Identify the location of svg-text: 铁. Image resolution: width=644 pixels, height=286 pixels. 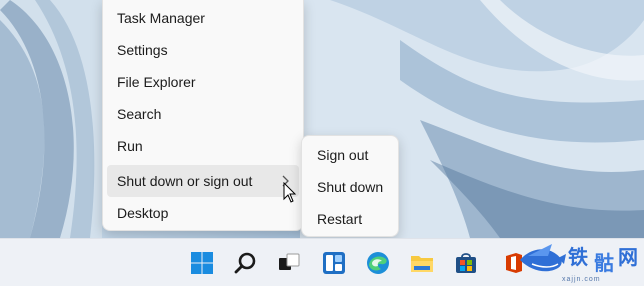
(578, 257).